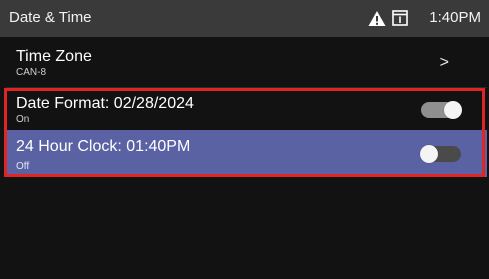 This screenshot has width=489, height=279. What do you see at coordinates (50, 17) in the screenshot?
I see `page-title: Date & Time` at bounding box center [50, 17].